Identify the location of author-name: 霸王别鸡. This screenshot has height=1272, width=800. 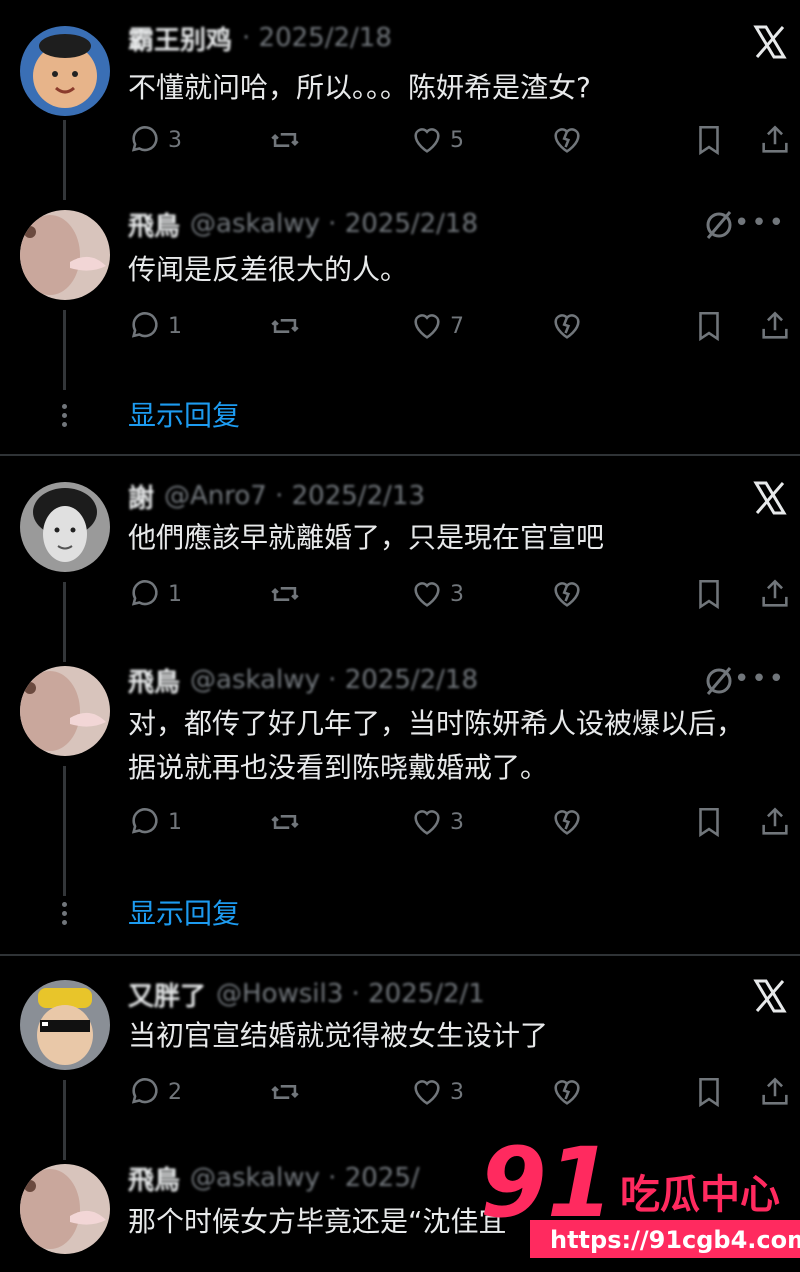
(180, 38).